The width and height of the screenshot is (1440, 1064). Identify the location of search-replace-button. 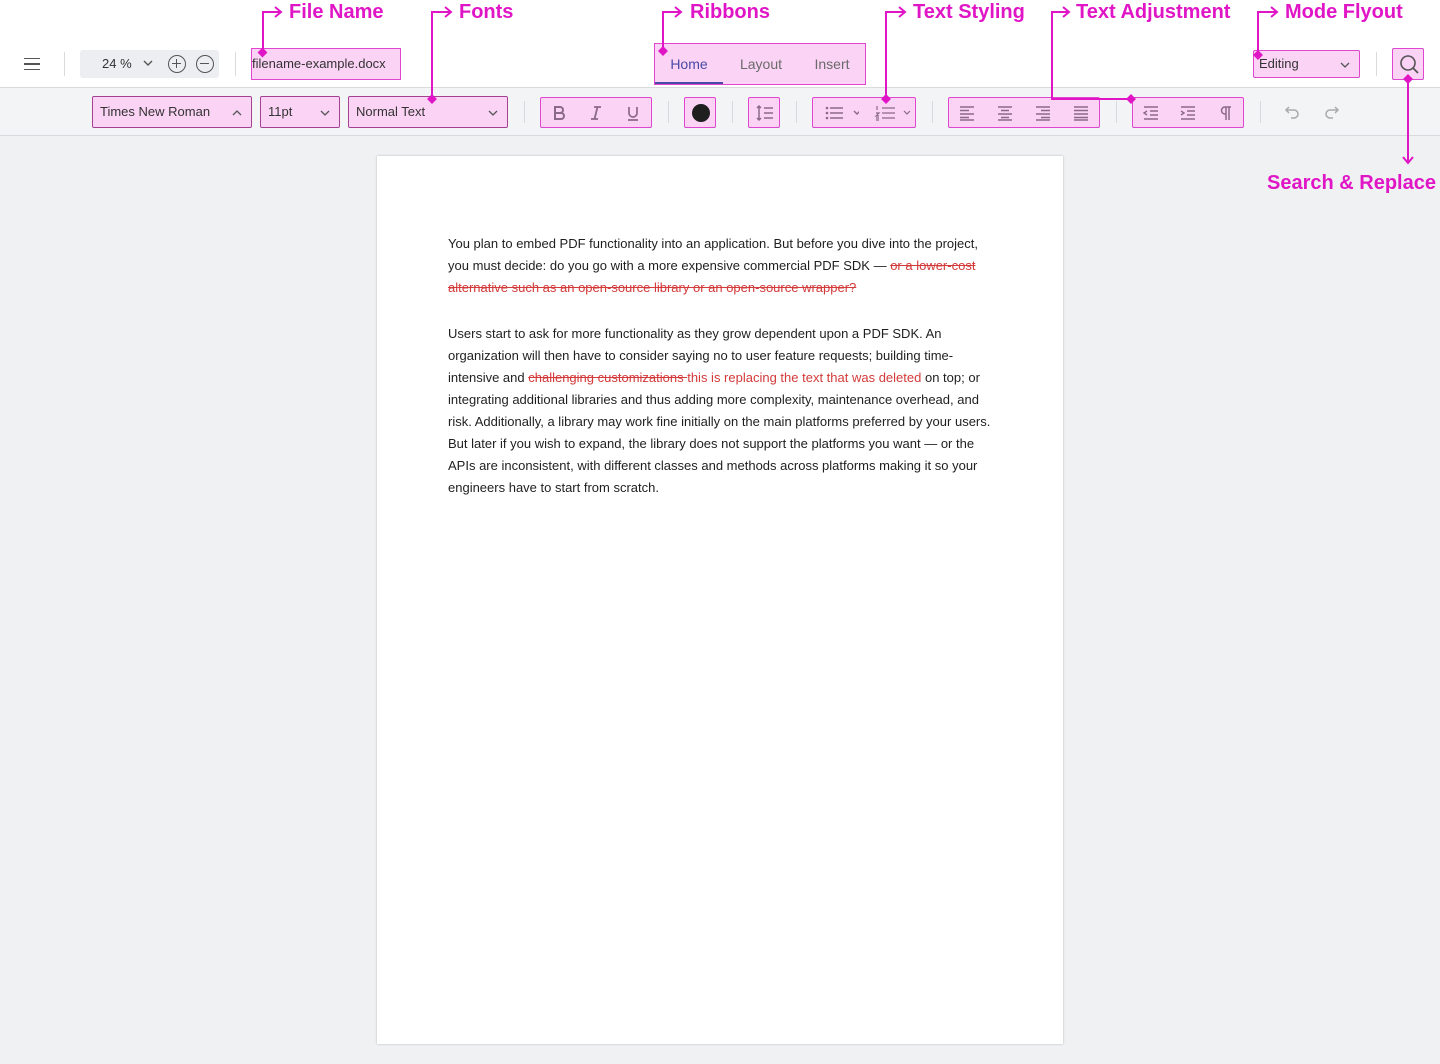
(1408, 64).